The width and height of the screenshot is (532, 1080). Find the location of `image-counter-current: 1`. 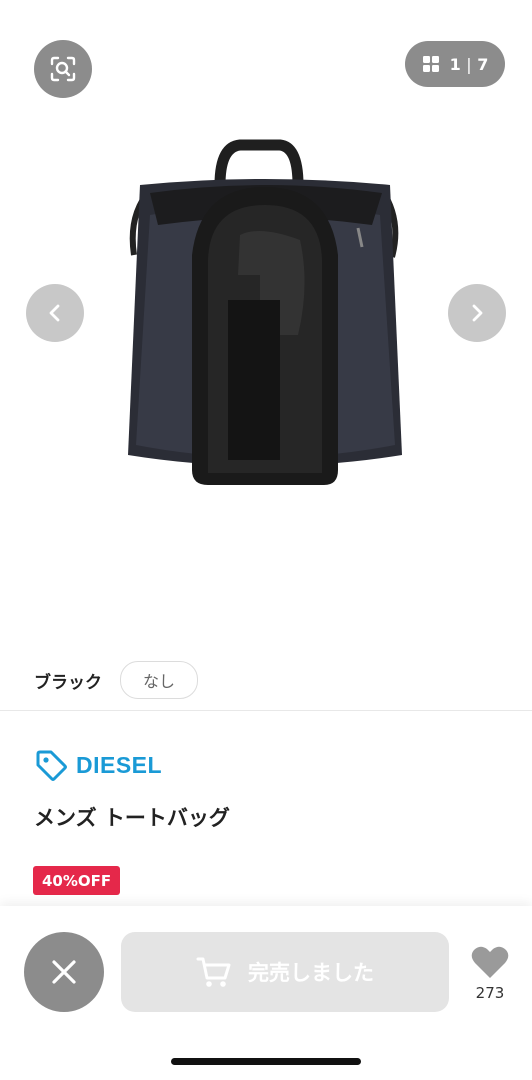

image-counter-current: 1 is located at coordinates (455, 64).